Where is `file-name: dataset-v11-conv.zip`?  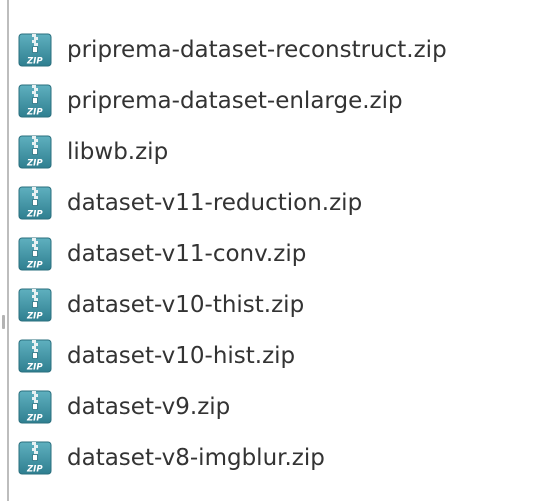 file-name: dataset-v11-conv.zip is located at coordinates (187, 253).